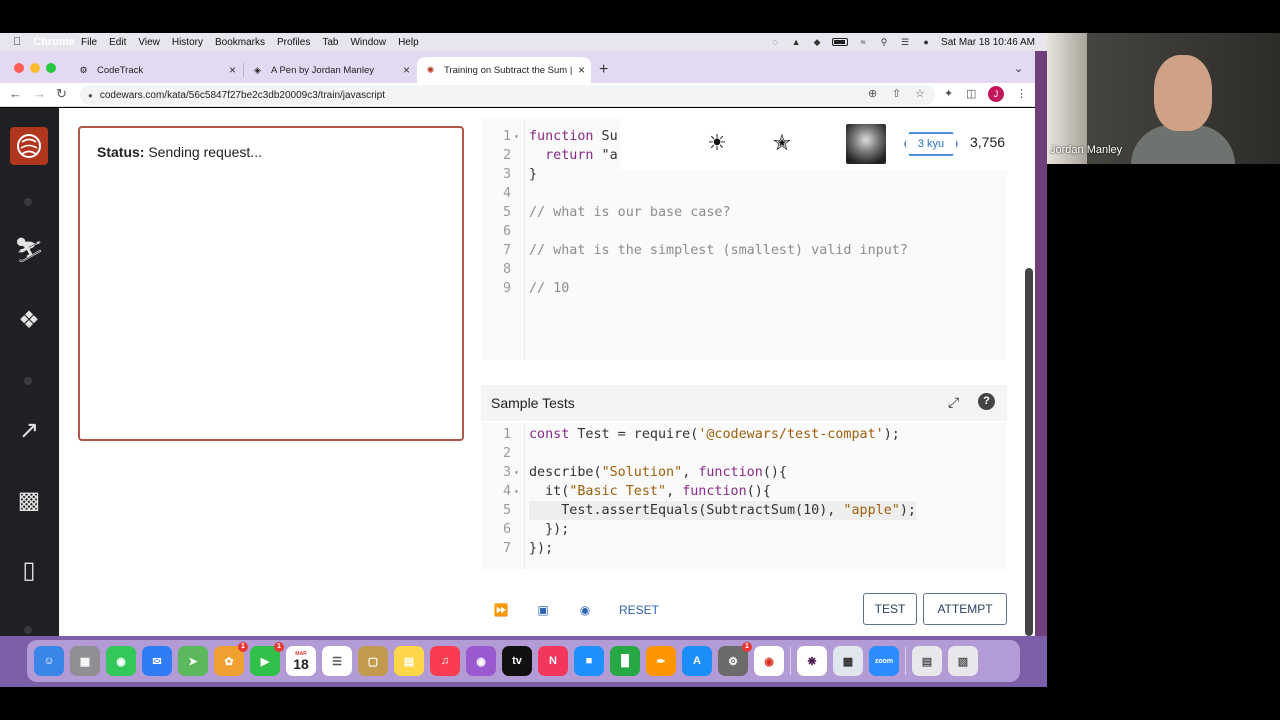  Describe the element at coordinates (373, 661) in the screenshot. I see `notes-app-icon: ▢` at that location.